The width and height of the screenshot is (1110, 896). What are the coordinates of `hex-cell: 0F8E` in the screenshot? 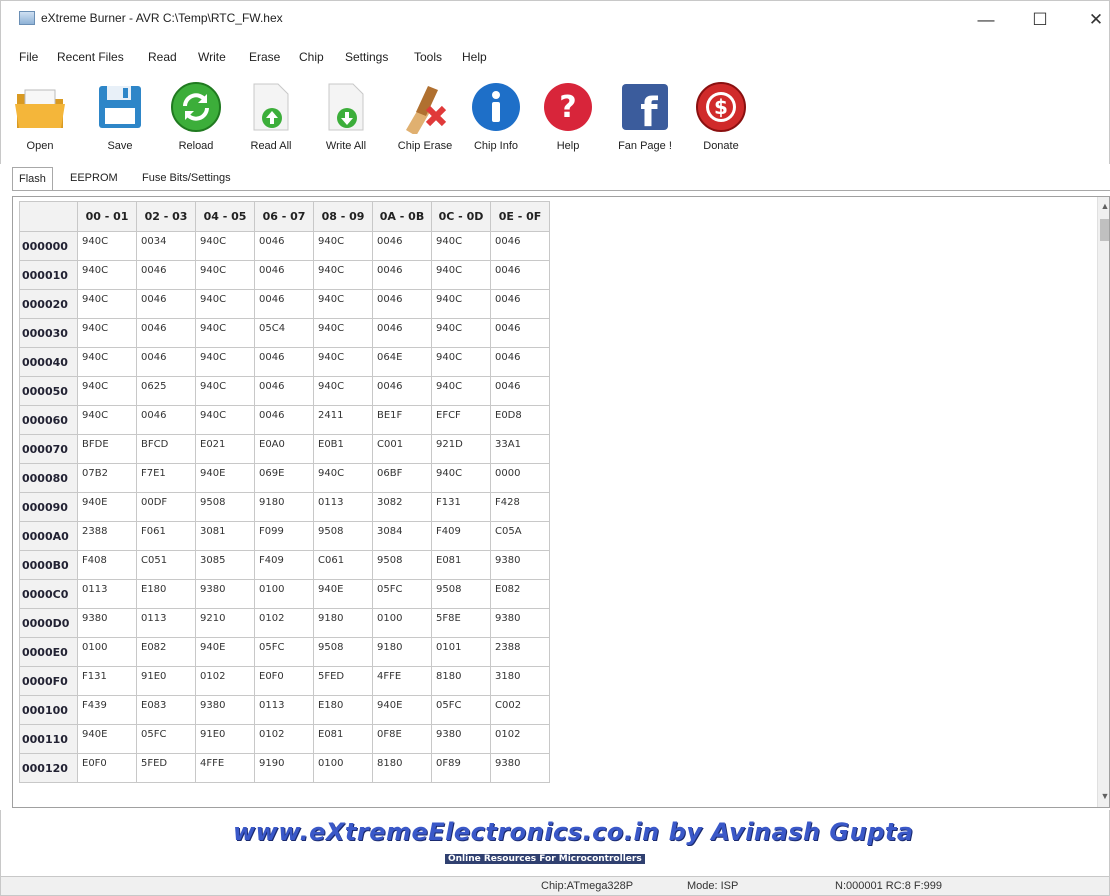 It's located at (402, 739).